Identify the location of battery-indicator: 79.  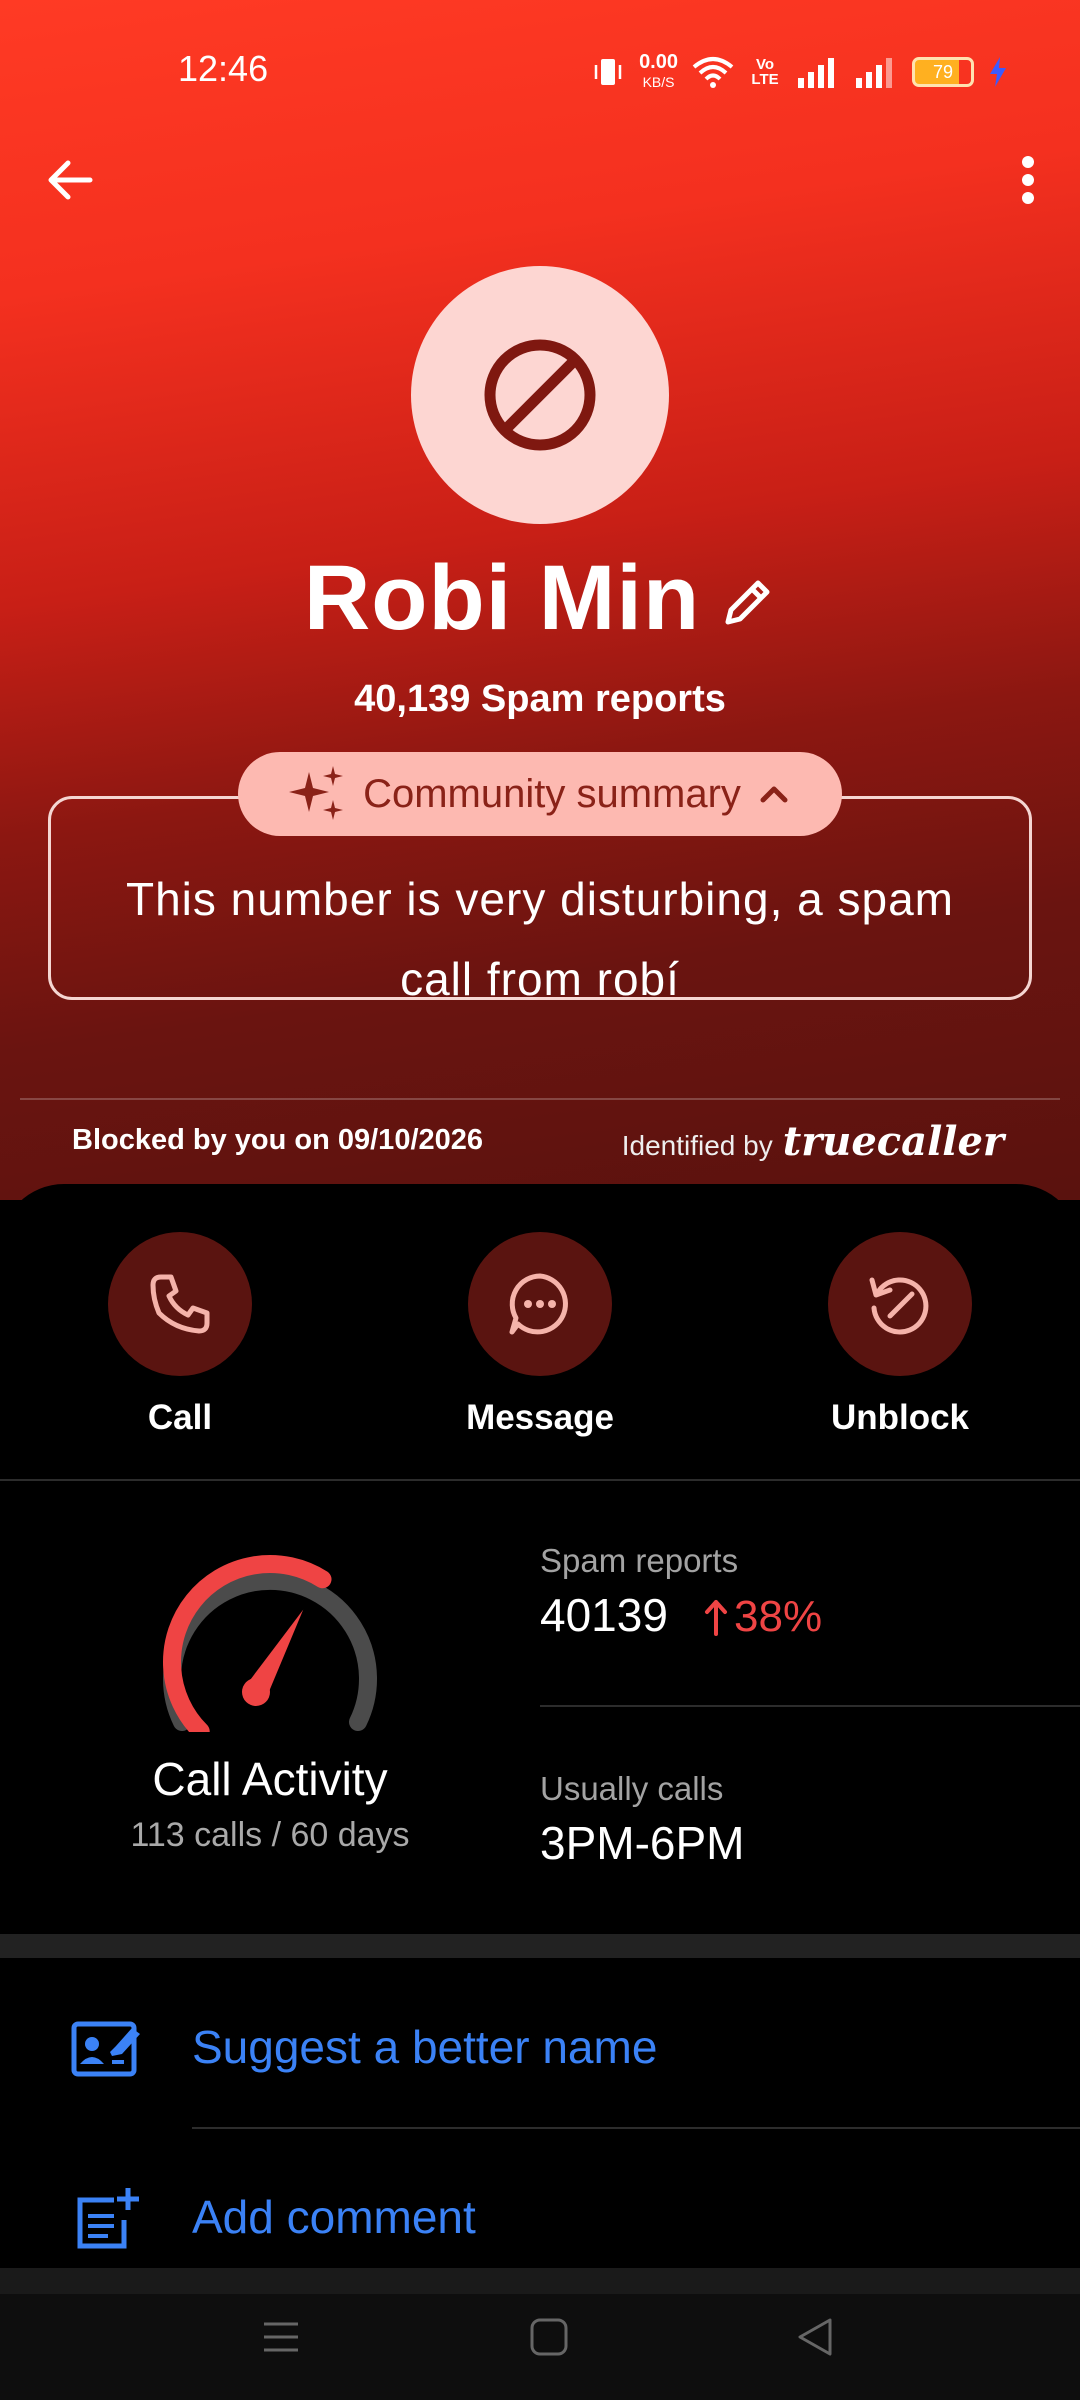
(943, 72).